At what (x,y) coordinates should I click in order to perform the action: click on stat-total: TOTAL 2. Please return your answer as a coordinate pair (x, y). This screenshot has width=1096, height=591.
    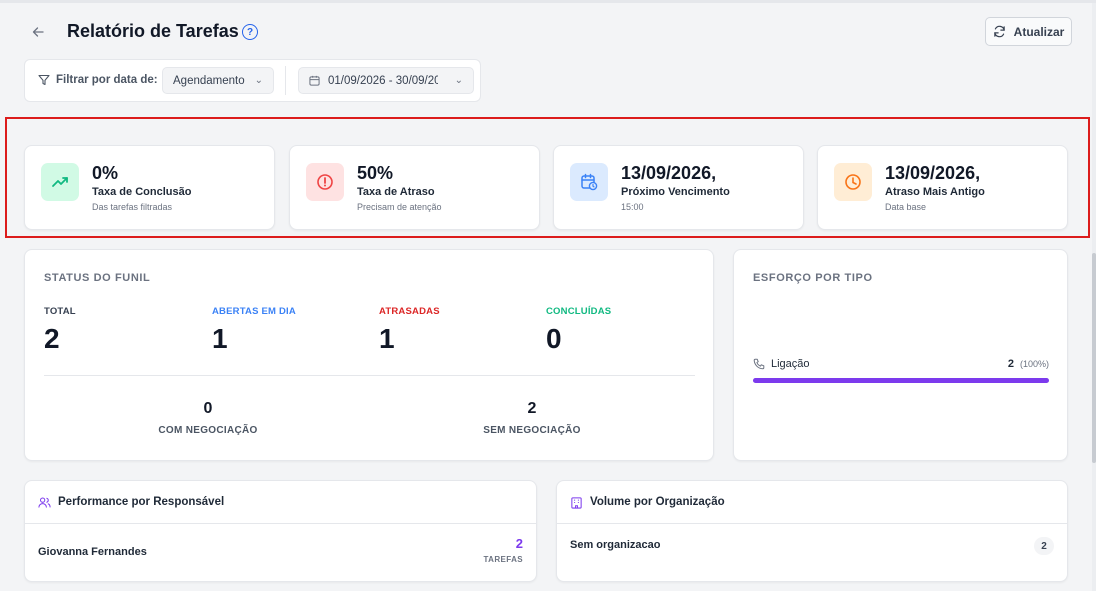
    Looking at the image, I should click on (60, 330).